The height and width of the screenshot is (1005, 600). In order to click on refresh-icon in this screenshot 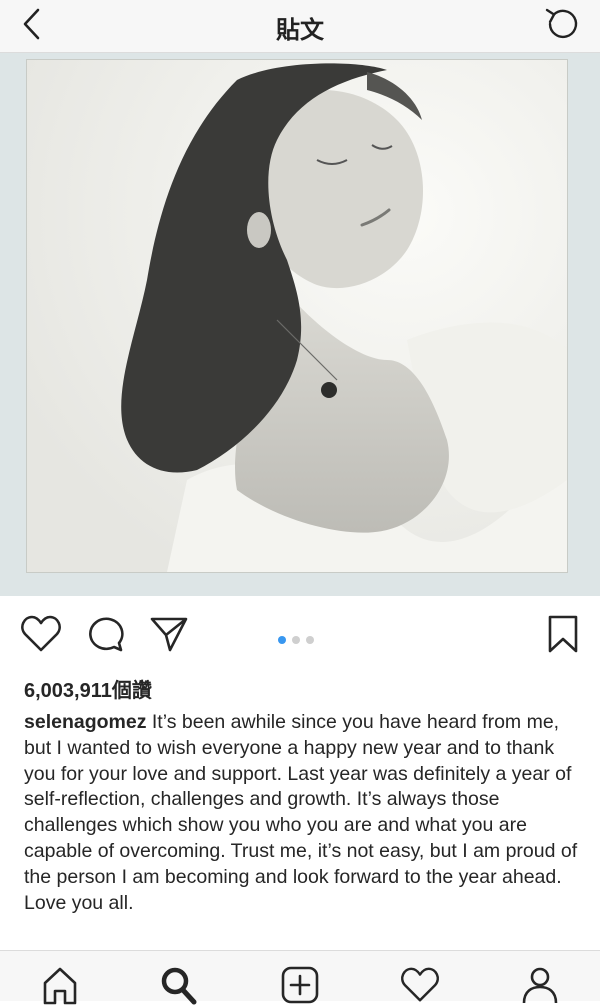, I will do `click(562, 24)`.